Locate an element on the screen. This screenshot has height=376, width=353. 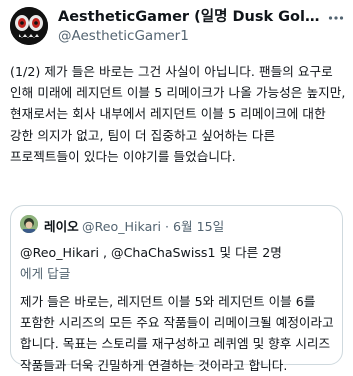
character-avatar-icon is located at coordinates (29, 224).